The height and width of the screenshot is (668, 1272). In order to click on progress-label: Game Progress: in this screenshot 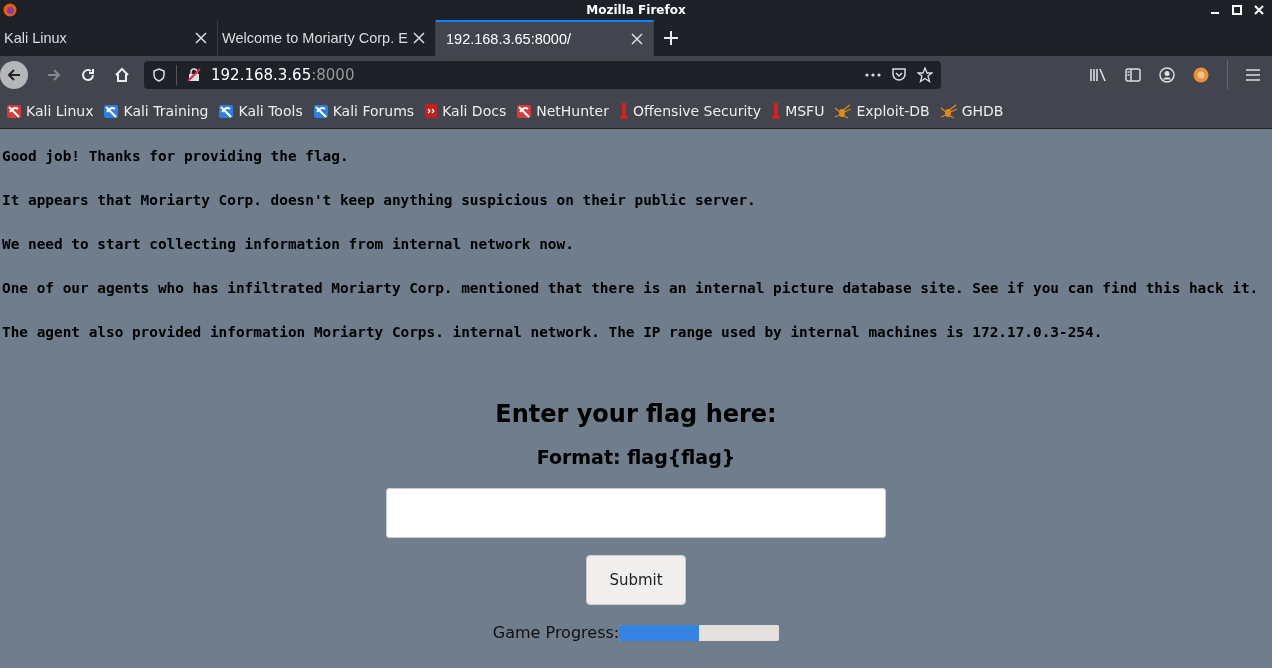, I will do `click(556, 632)`.